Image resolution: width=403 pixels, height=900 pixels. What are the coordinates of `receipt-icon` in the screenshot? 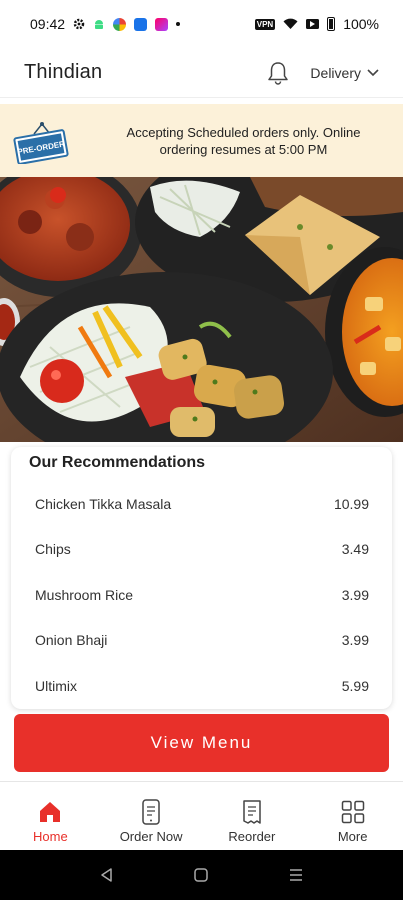 It's located at (252, 812).